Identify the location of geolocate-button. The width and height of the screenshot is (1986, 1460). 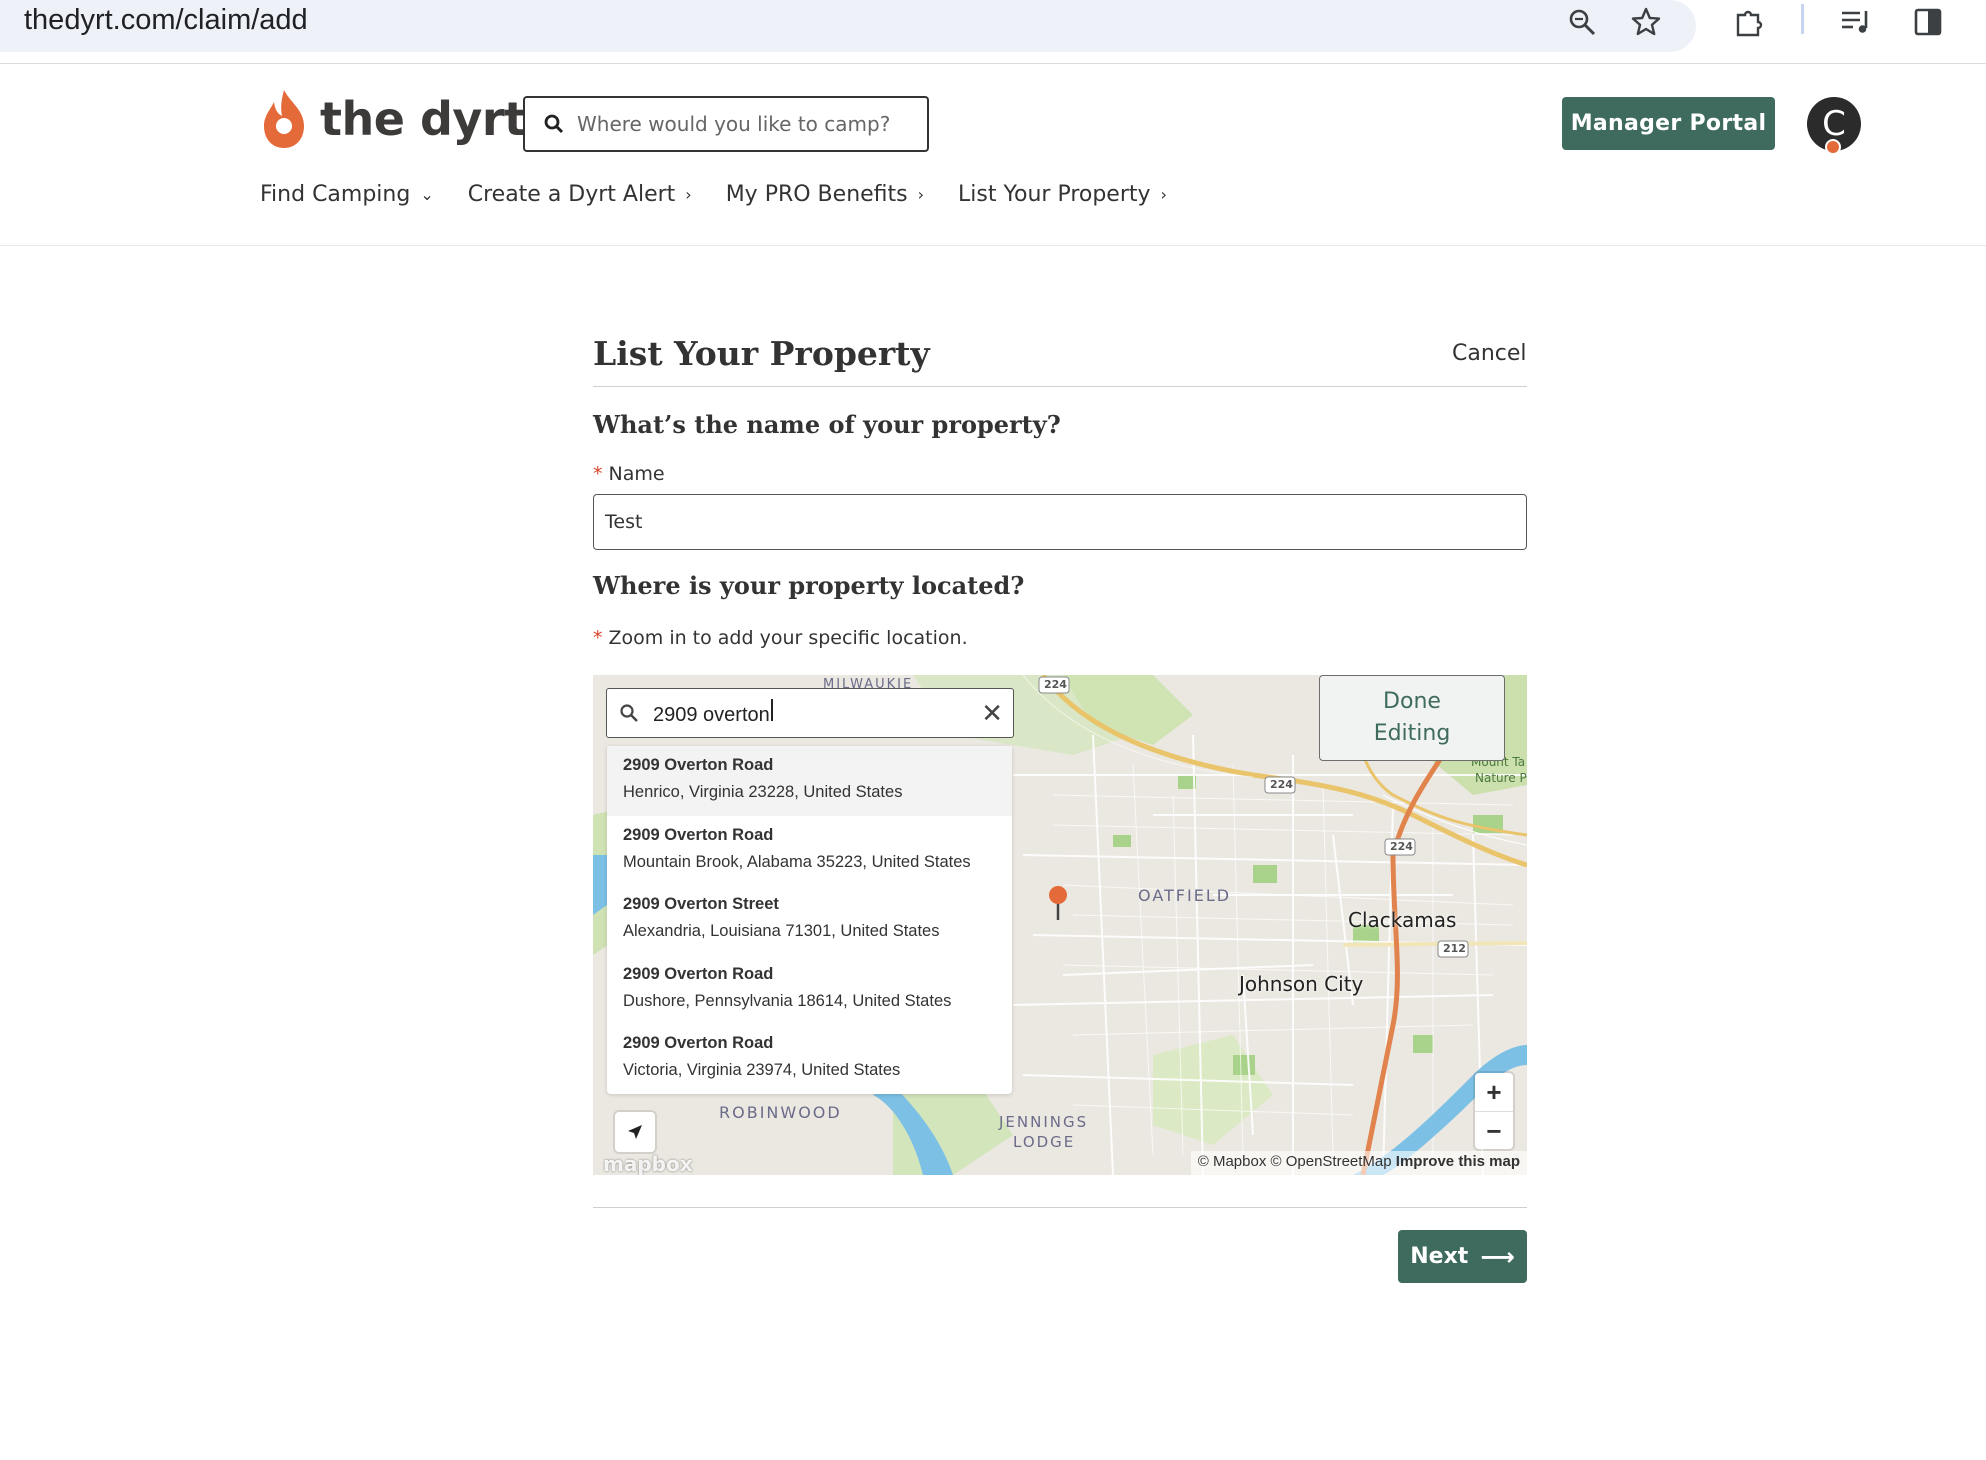
(635, 1132).